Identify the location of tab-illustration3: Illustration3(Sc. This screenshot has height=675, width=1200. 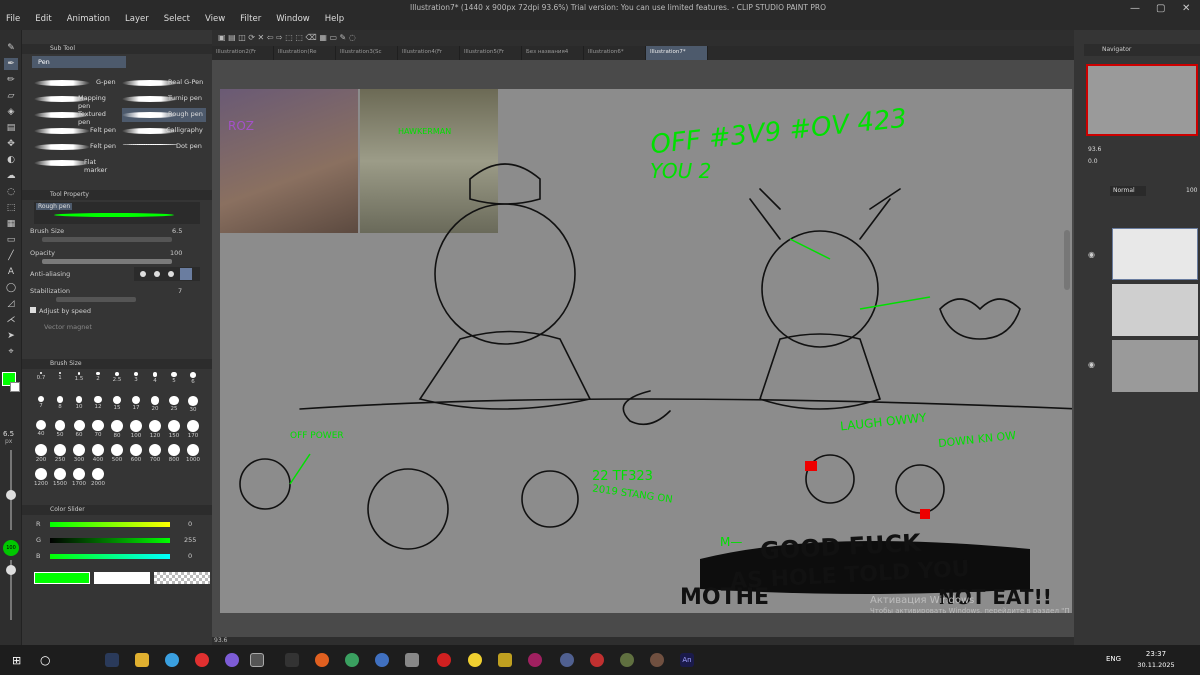
(367, 53).